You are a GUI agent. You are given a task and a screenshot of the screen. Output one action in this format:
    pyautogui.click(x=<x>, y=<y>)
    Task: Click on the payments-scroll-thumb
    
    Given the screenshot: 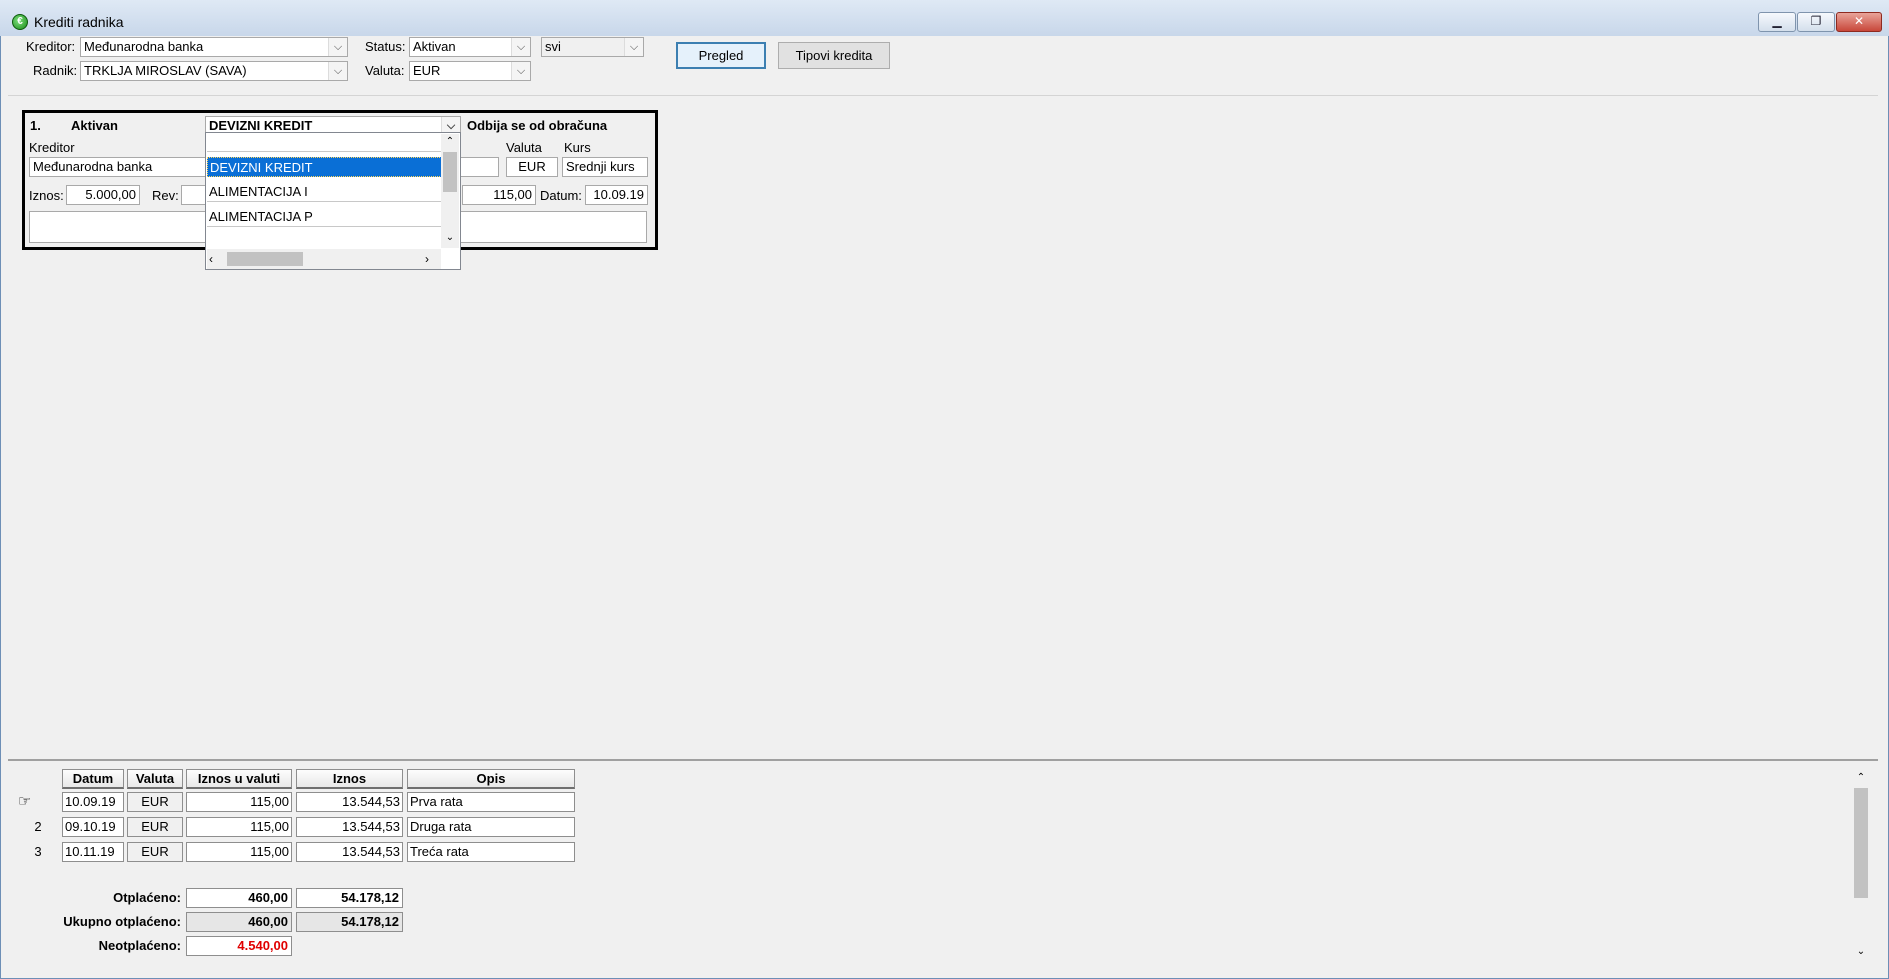 What is the action you would take?
    pyautogui.click(x=1861, y=843)
    